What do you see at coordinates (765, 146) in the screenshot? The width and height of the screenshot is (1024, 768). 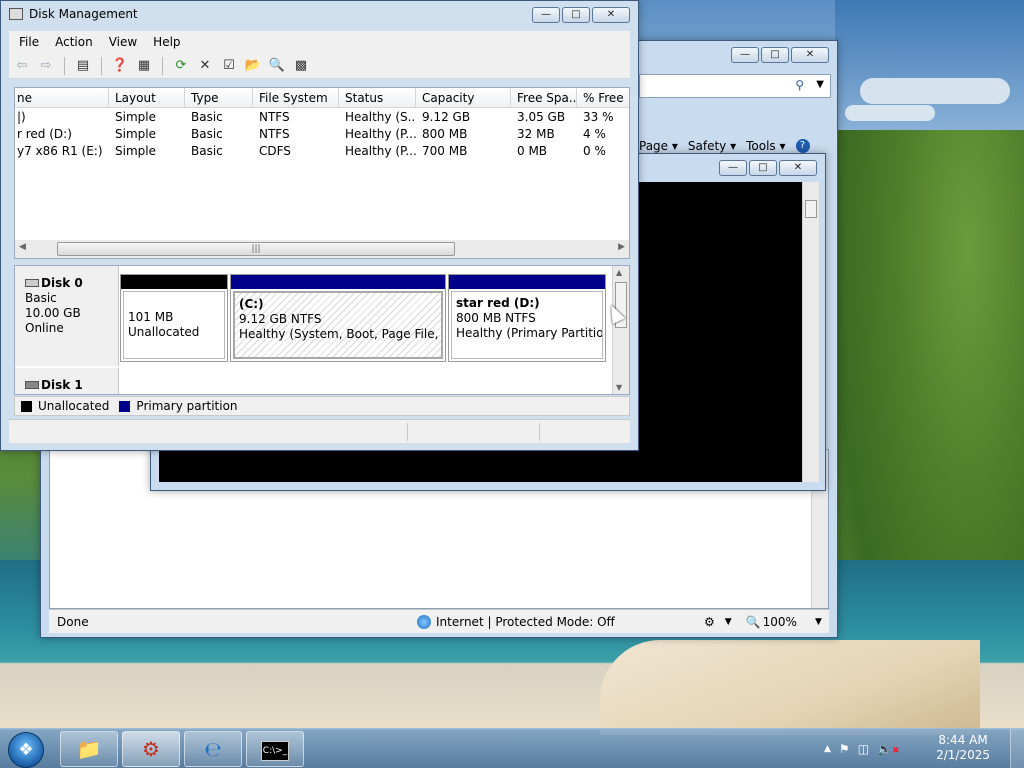 I see `tools-menu: Tools ▾` at bounding box center [765, 146].